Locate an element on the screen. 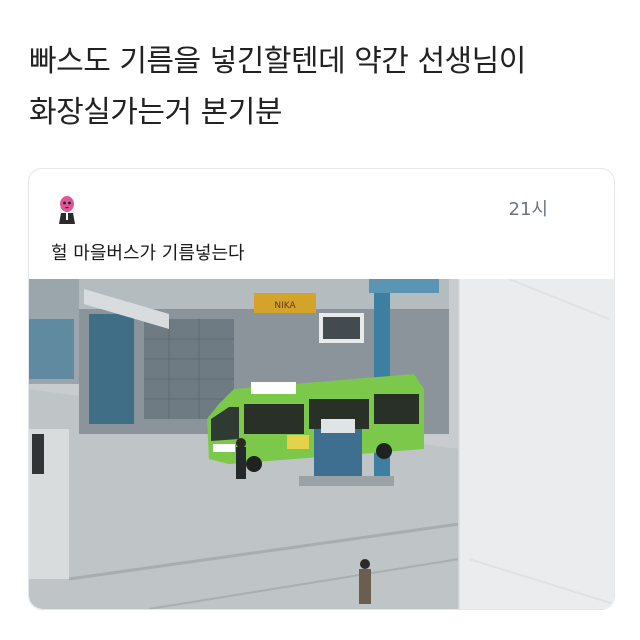  station-sign-text: NIKA is located at coordinates (285, 306).